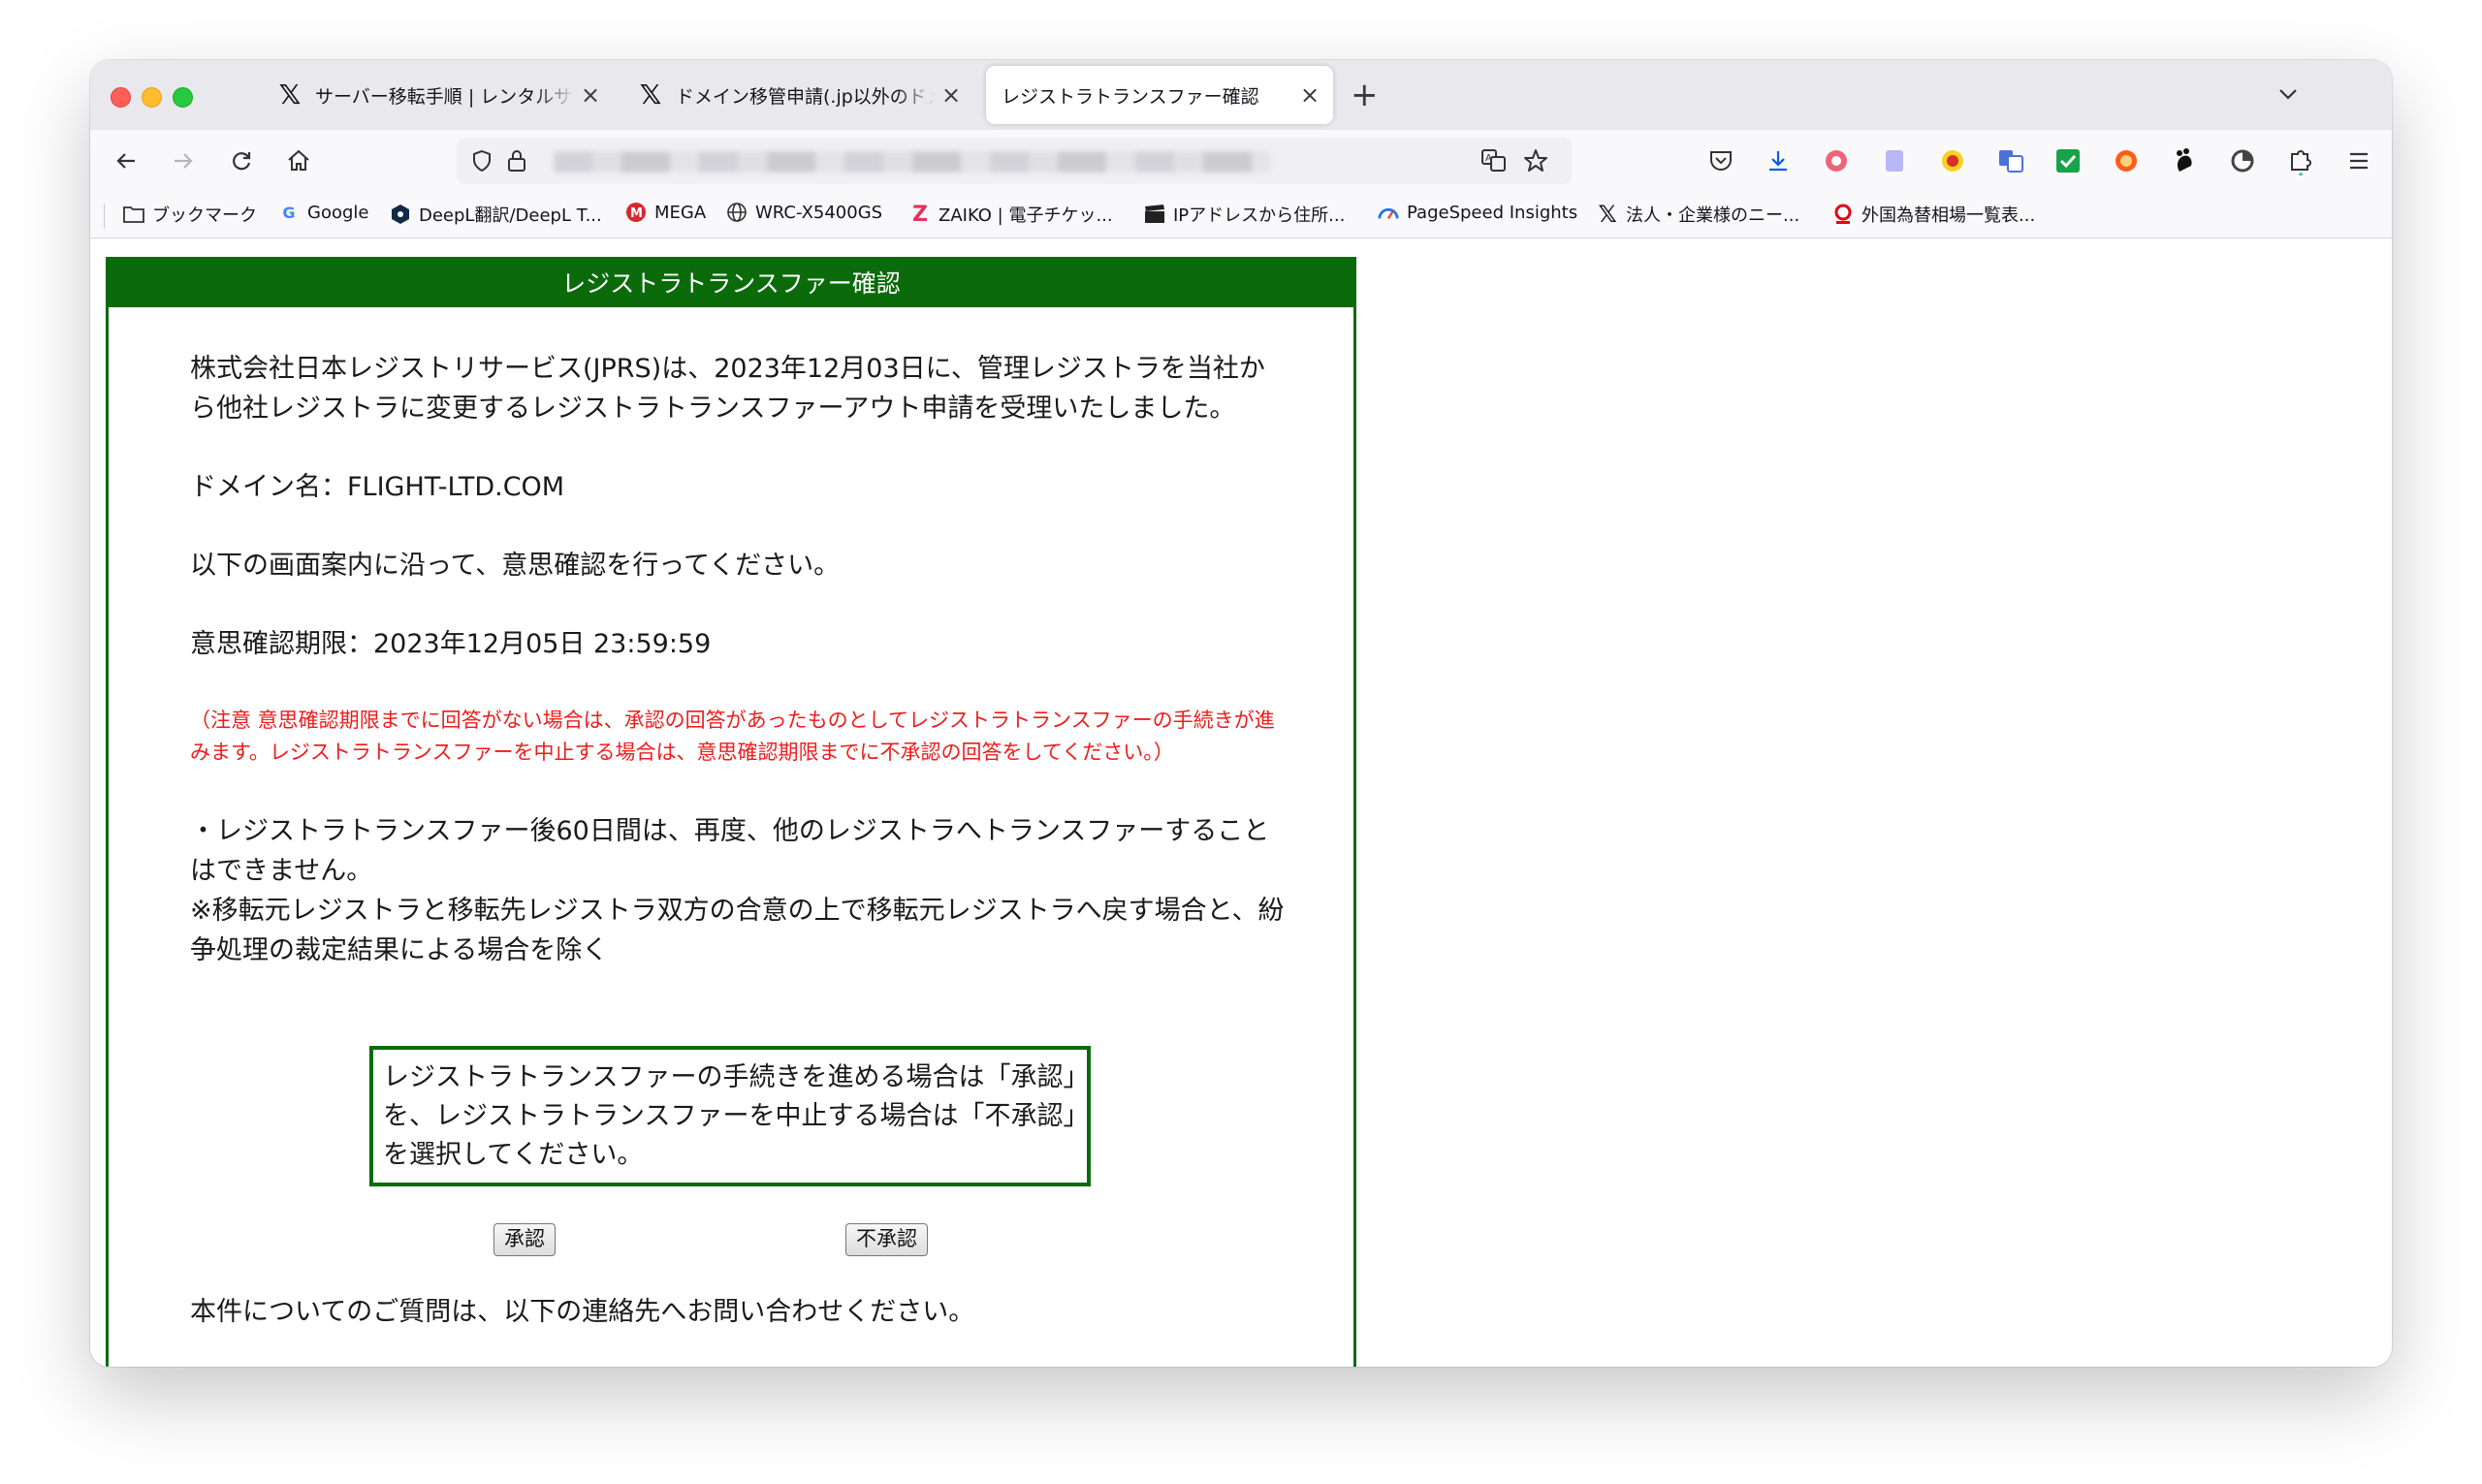  Describe the element at coordinates (516, 161) in the screenshot. I see `lock-icon` at that location.